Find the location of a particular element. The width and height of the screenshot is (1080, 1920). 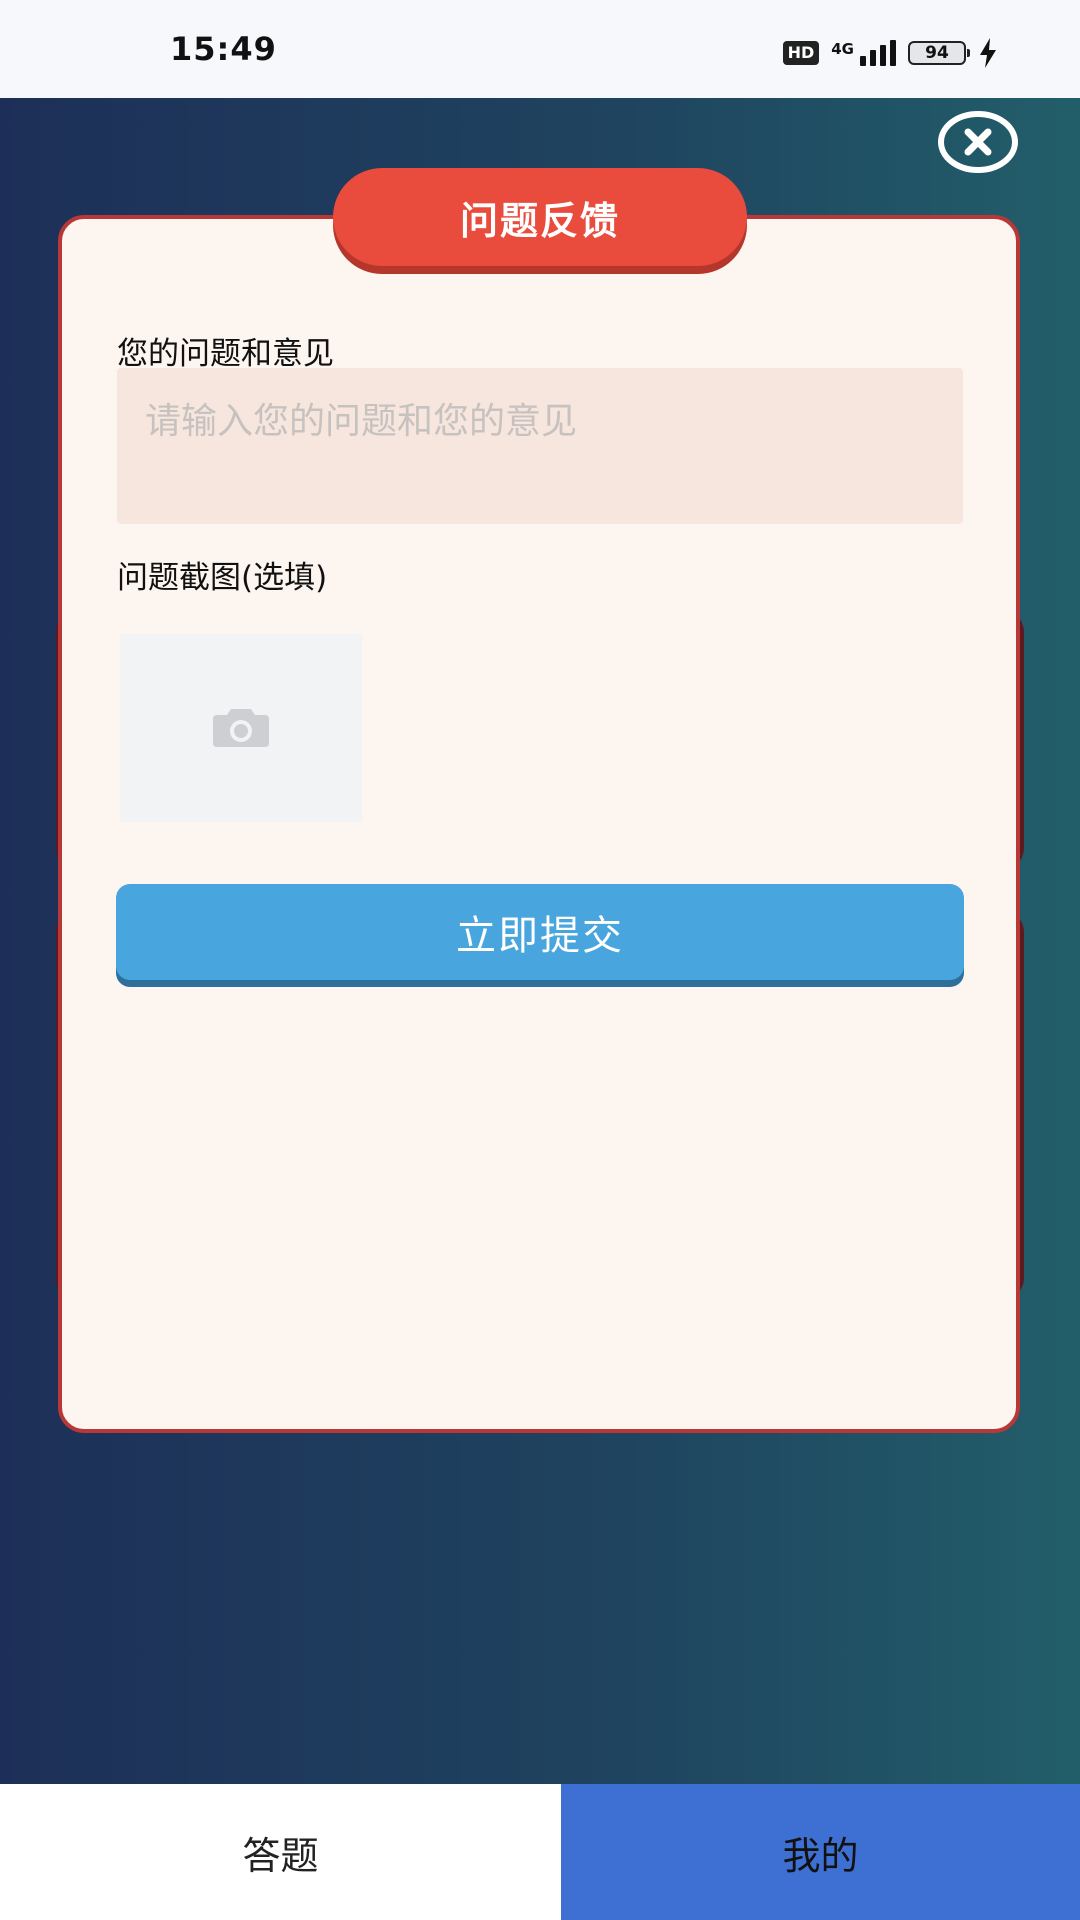

tab-mine: 我的 is located at coordinates (820, 1852).